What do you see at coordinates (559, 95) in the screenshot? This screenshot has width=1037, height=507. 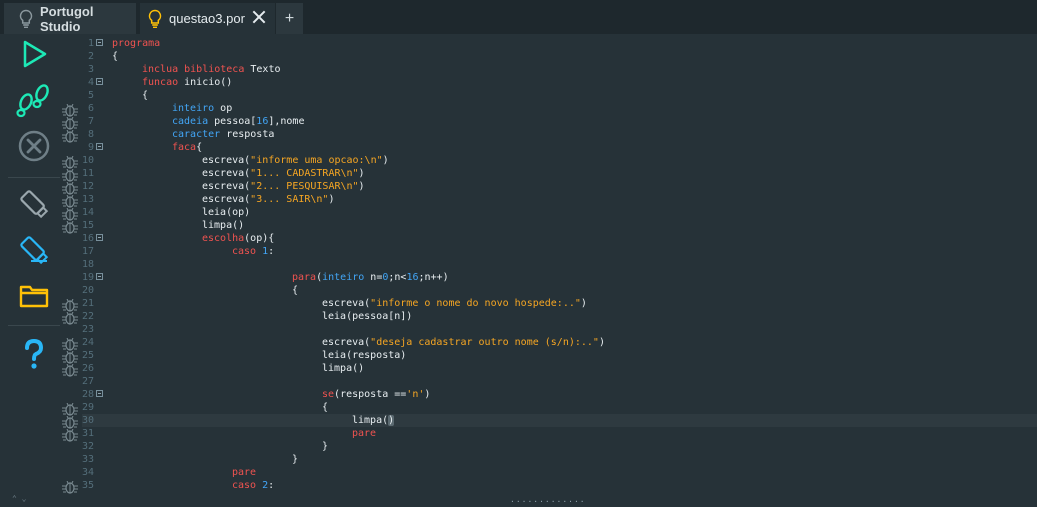 I see `code-line: 5{` at bounding box center [559, 95].